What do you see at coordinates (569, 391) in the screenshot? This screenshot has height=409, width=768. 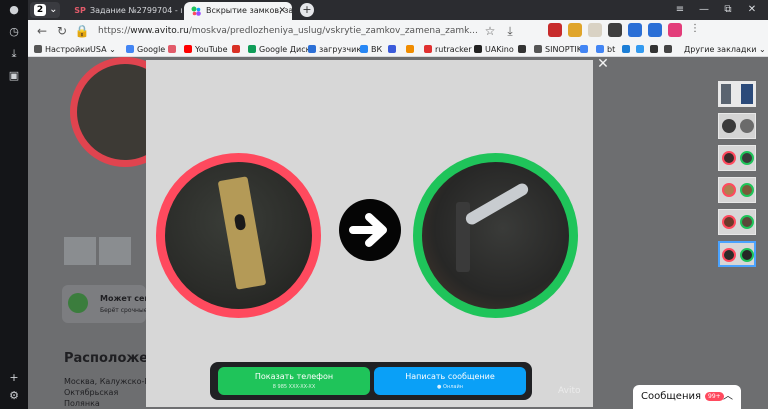 I see `avito-watermark: Avito` at bounding box center [569, 391].